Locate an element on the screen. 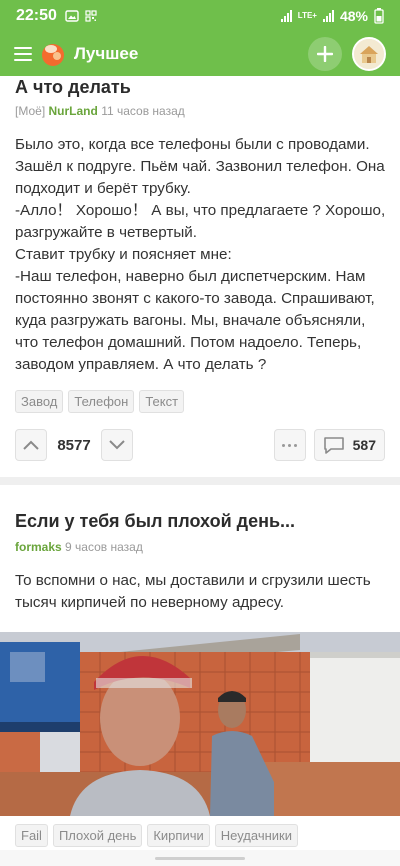 The width and height of the screenshot is (400, 866). post-text-line: заводом управляем. А что делать ? is located at coordinates (141, 364).